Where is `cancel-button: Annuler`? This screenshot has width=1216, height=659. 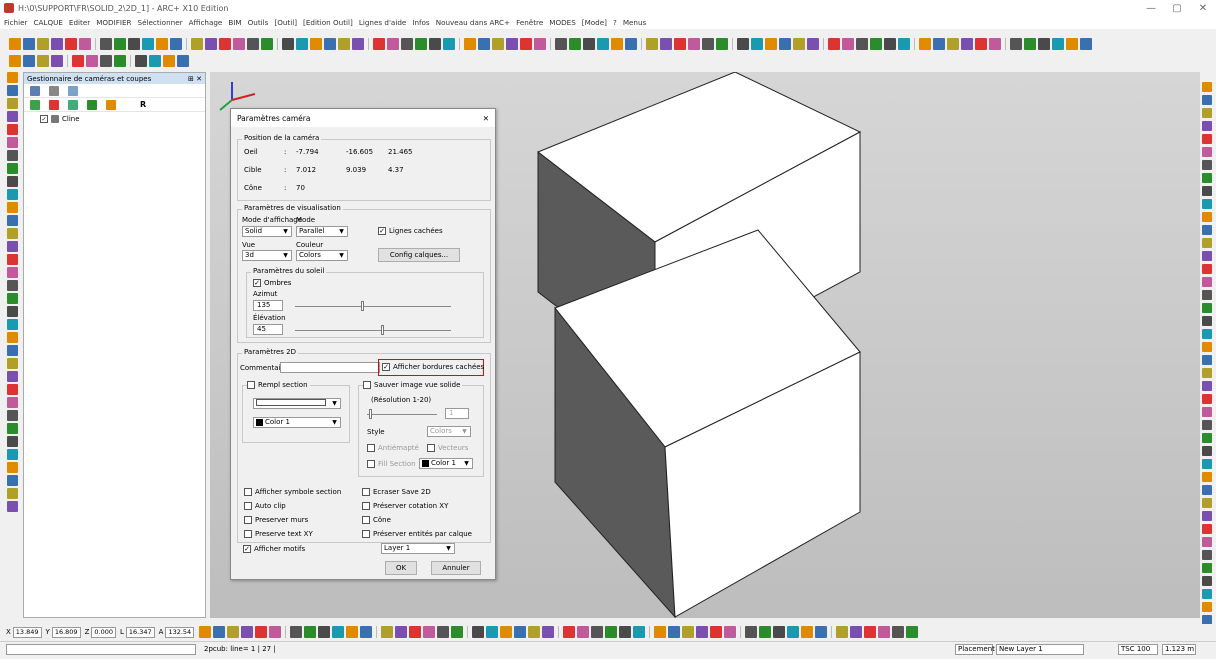
cancel-button: Annuler is located at coordinates (456, 568).